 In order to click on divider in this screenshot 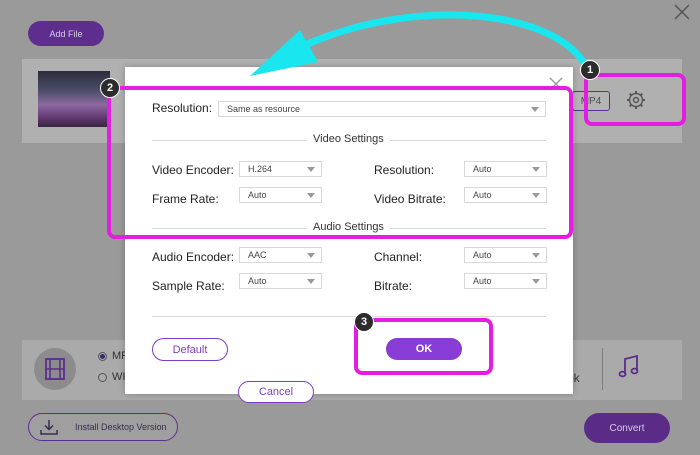, I will do `click(602, 369)`.